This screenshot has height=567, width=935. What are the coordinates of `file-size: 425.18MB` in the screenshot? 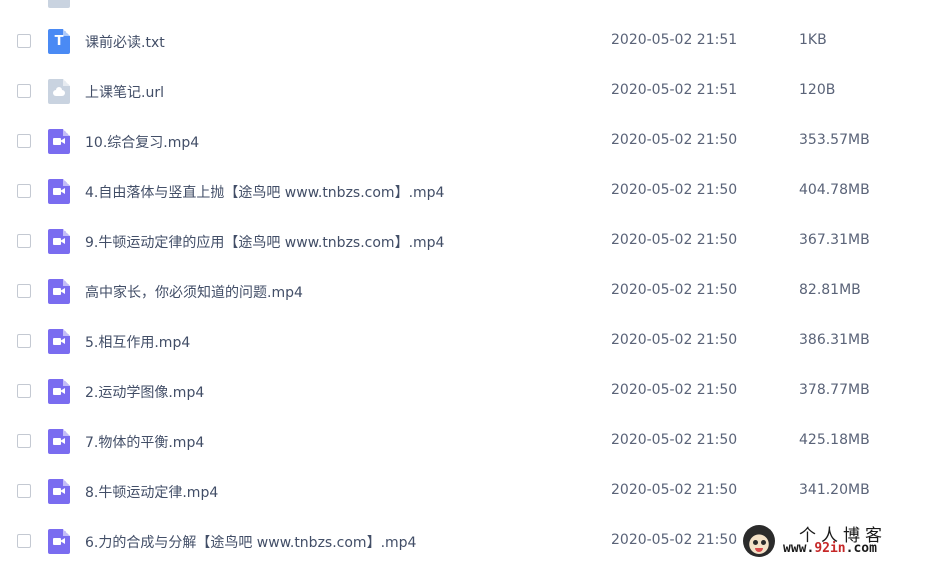 It's located at (834, 440).